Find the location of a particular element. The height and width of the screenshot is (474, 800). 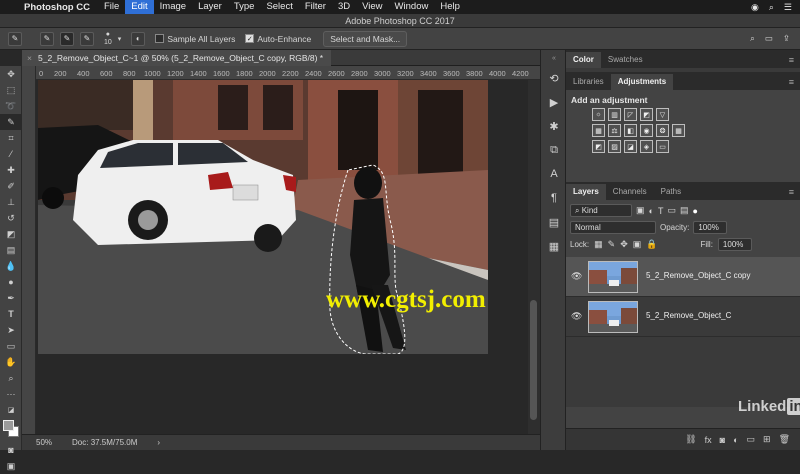

menu-help: Help is located at coordinates (450, 7).